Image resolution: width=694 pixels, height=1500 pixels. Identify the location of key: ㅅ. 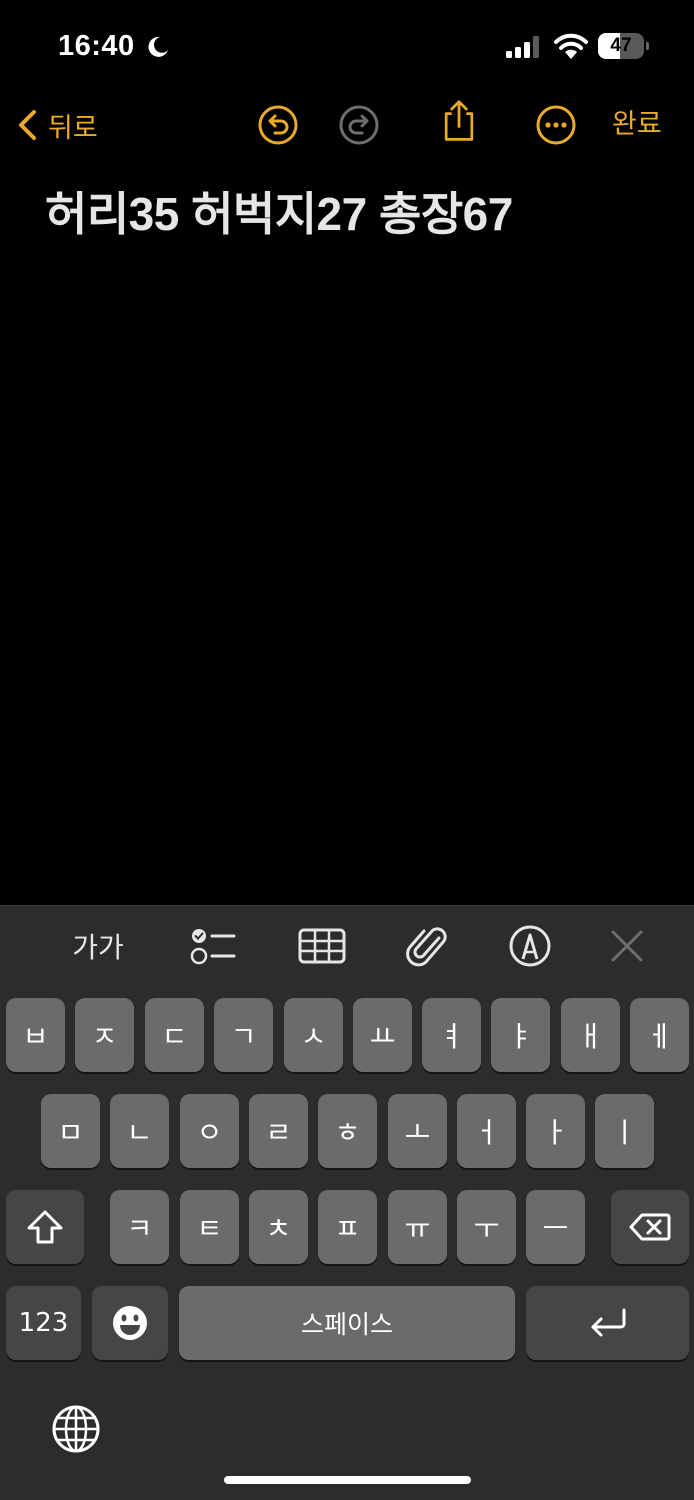
(313, 1035).